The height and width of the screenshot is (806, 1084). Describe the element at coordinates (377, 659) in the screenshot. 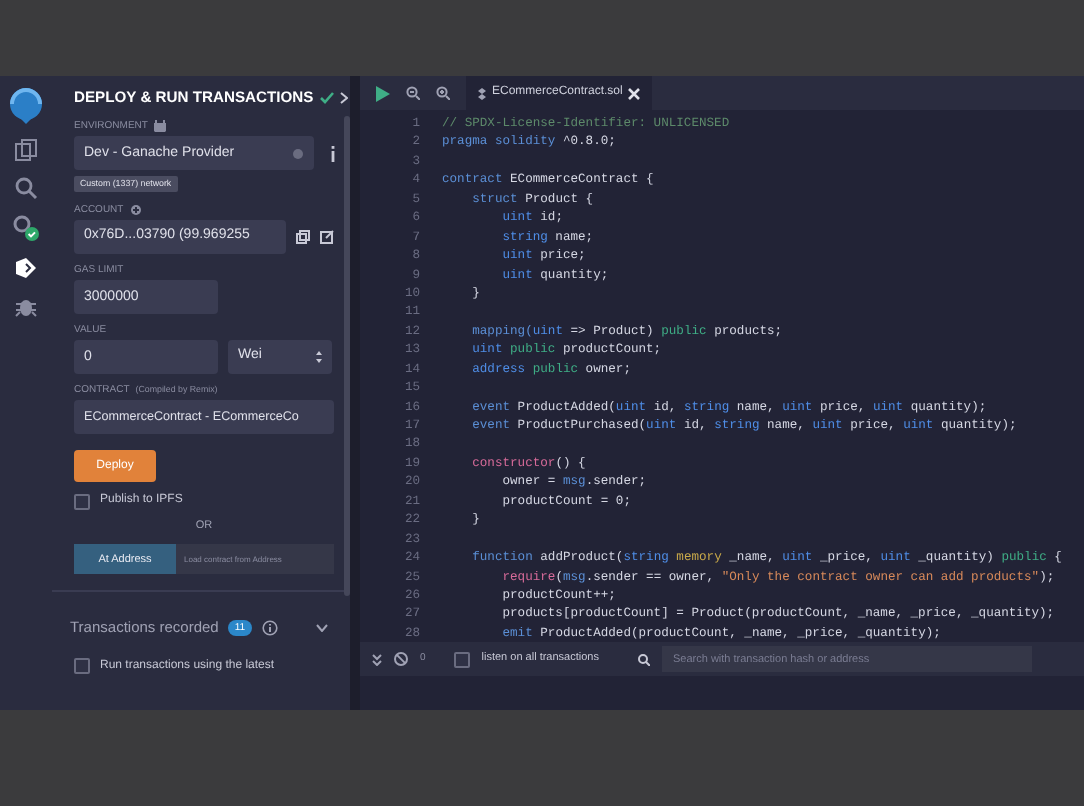

I see `collapse-icon` at that location.